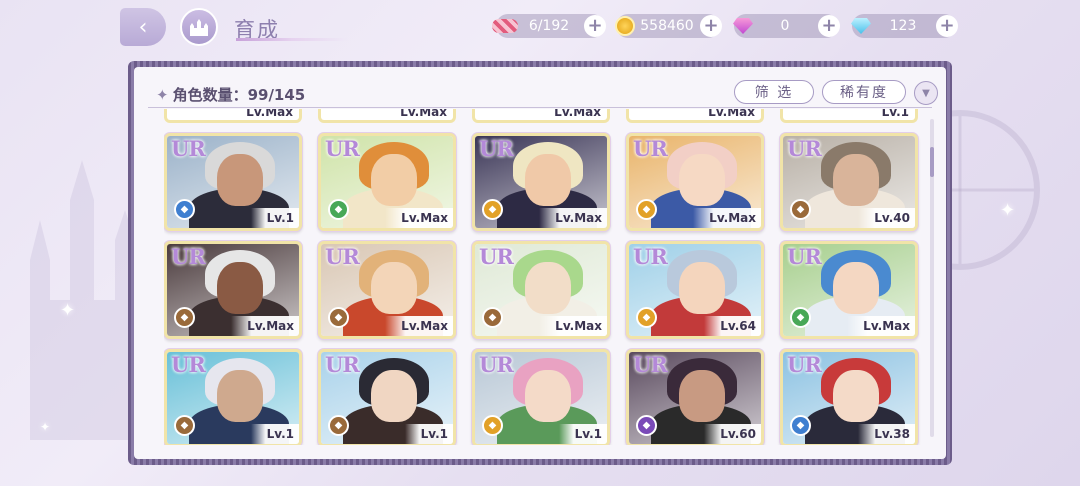 The image size is (1080, 486). Describe the element at coordinates (199, 27) in the screenshot. I see `home-button` at that location.